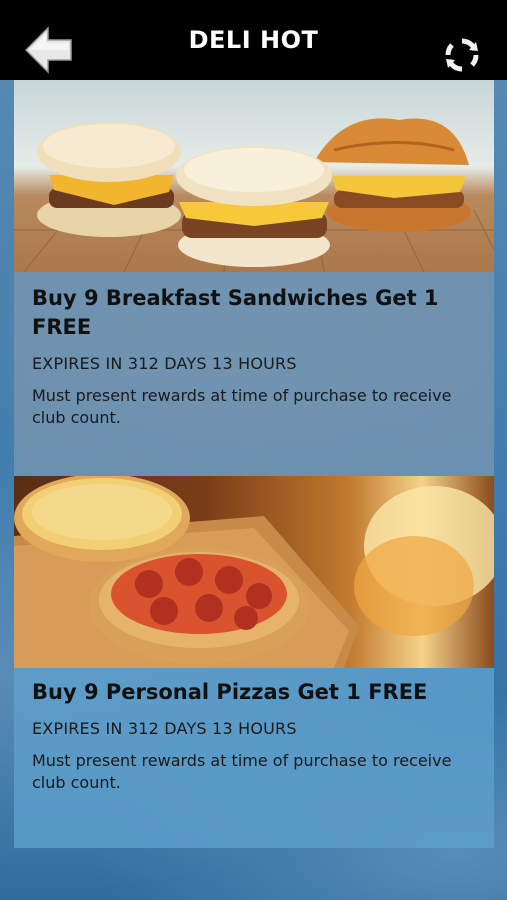 Image resolution: width=507 pixels, height=900 pixels. Describe the element at coordinates (230, 692) in the screenshot. I see `offer-title: Buy 9 Personal Pizzas Get 1 FREE` at that location.